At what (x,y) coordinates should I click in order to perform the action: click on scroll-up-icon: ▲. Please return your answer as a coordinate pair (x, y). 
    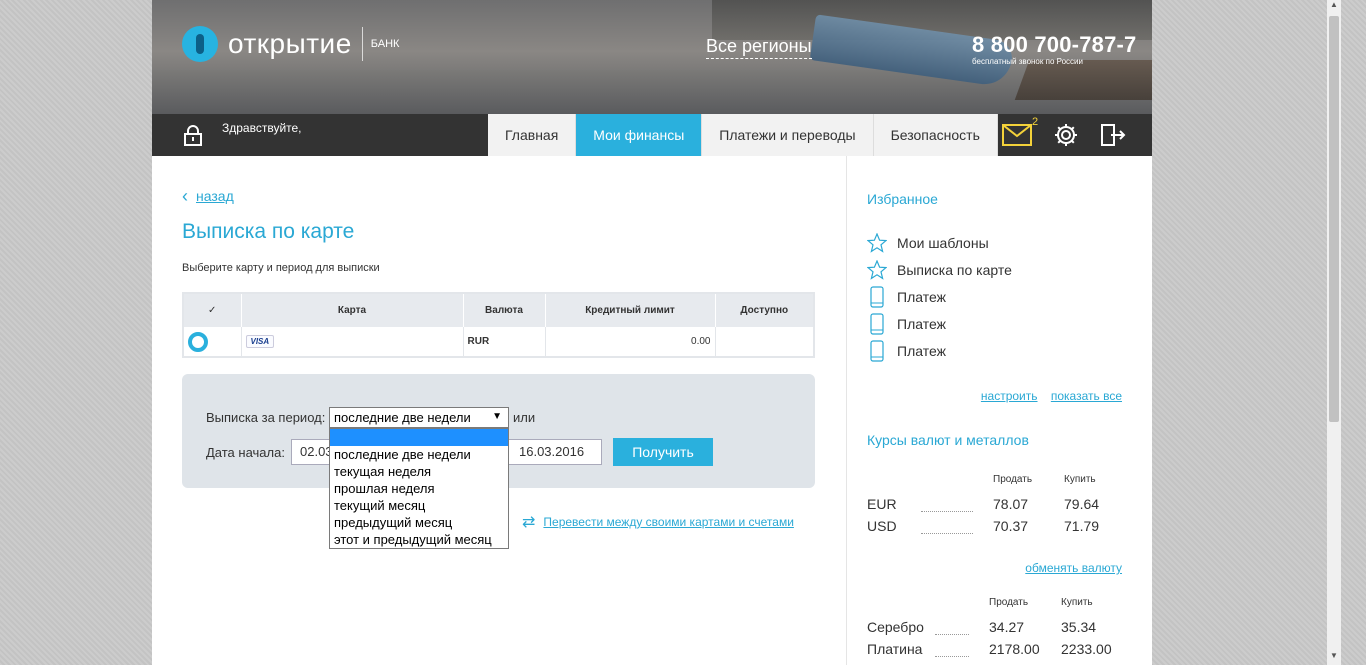
    Looking at the image, I should click on (1334, 7).